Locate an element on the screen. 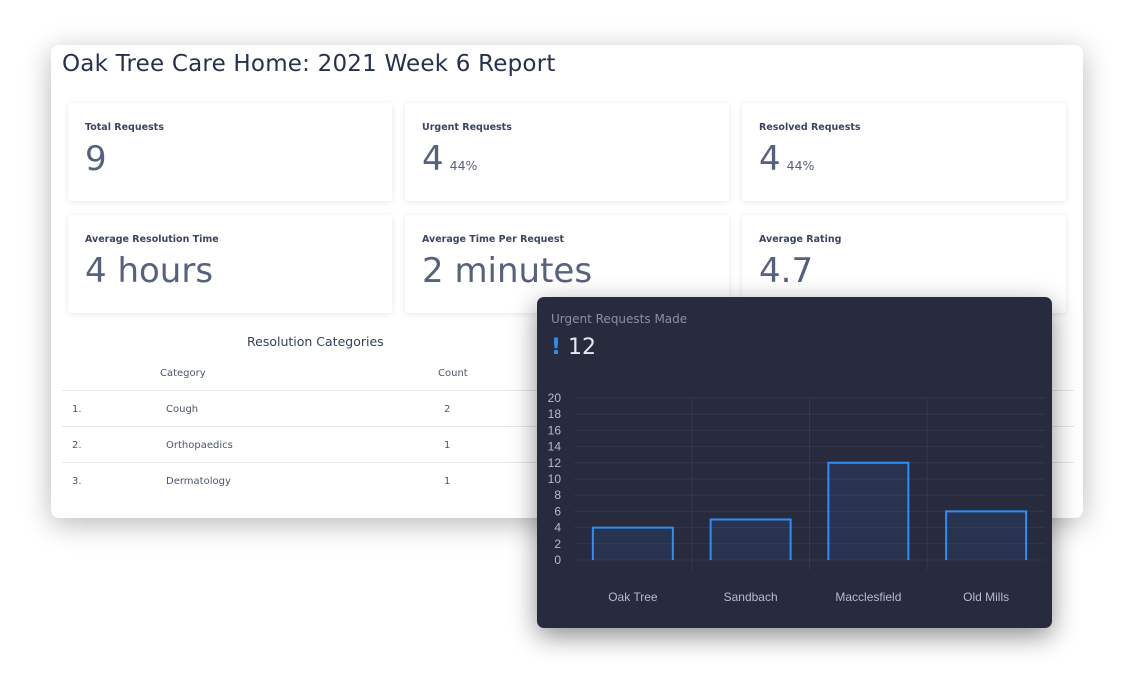 The height and width of the screenshot is (673, 1137). x-tick-label: Oak Tree is located at coordinates (633, 597).